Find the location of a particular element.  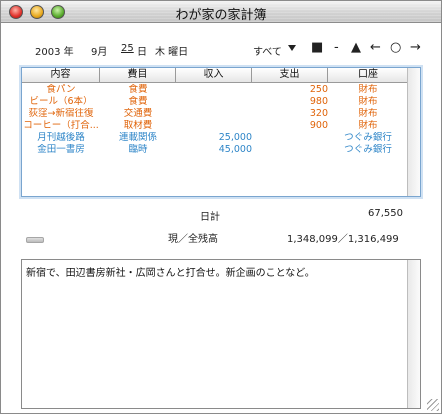

cell-income: 45,000 is located at coordinates (235, 149).